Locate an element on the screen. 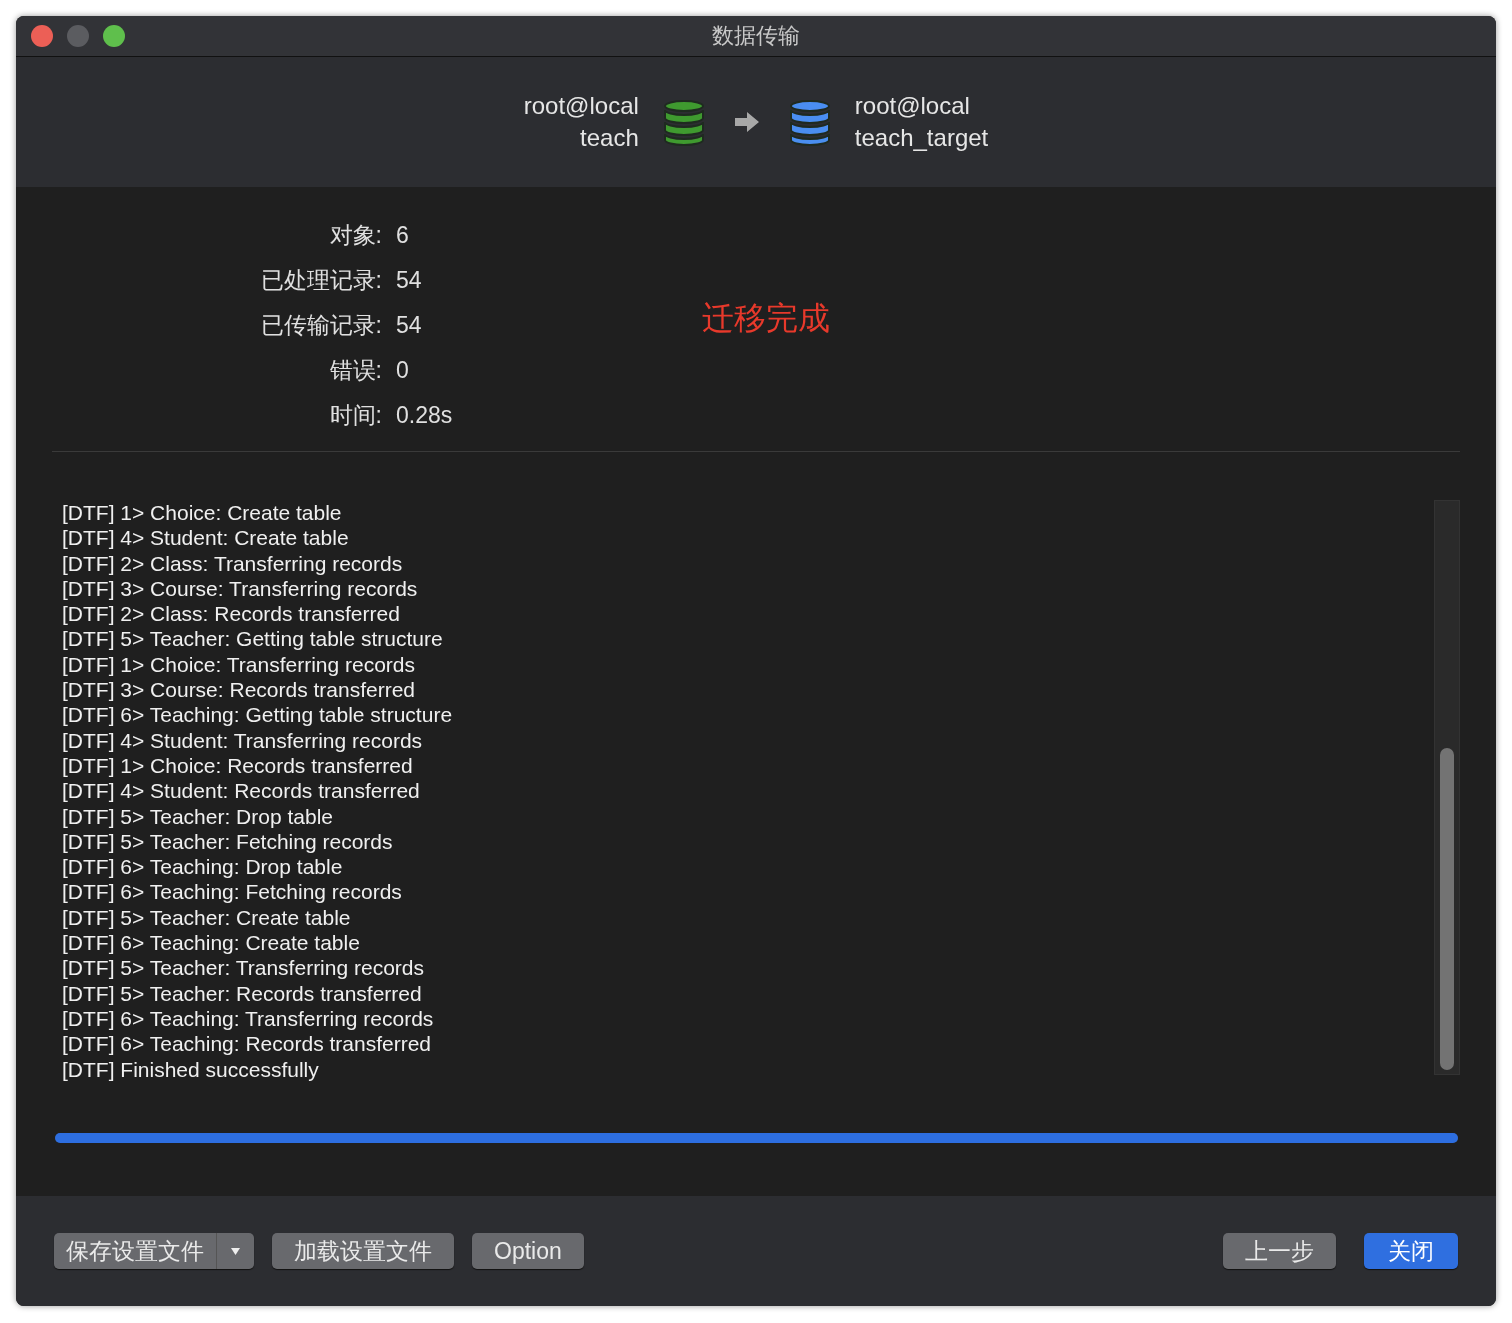 Image resolution: width=1512 pixels, height=1323 pixels. log-line: [DTF] 6> Teaching: Getting table structure is located at coordinates (257, 715).